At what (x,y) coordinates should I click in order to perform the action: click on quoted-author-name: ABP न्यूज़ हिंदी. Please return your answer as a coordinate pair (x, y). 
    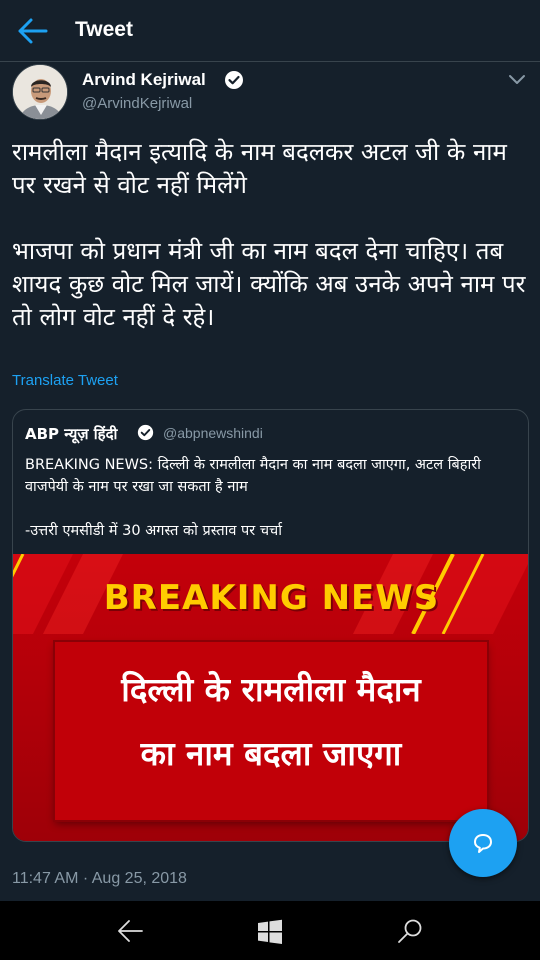
    Looking at the image, I should click on (71, 434).